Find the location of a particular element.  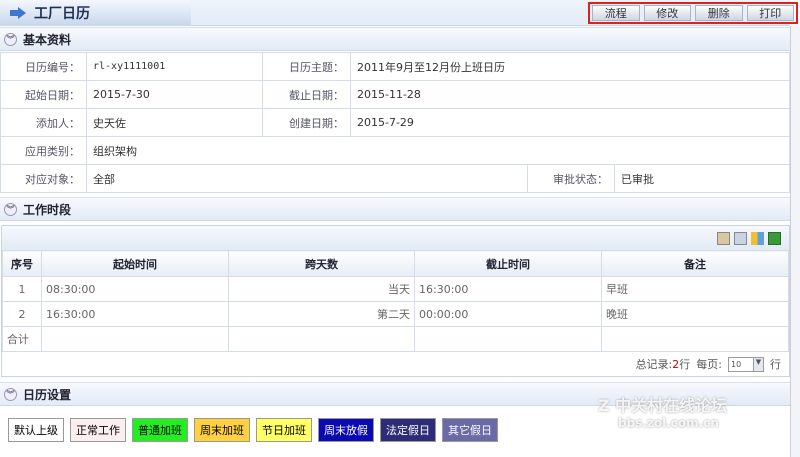

target: 全部 is located at coordinates (307, 178).